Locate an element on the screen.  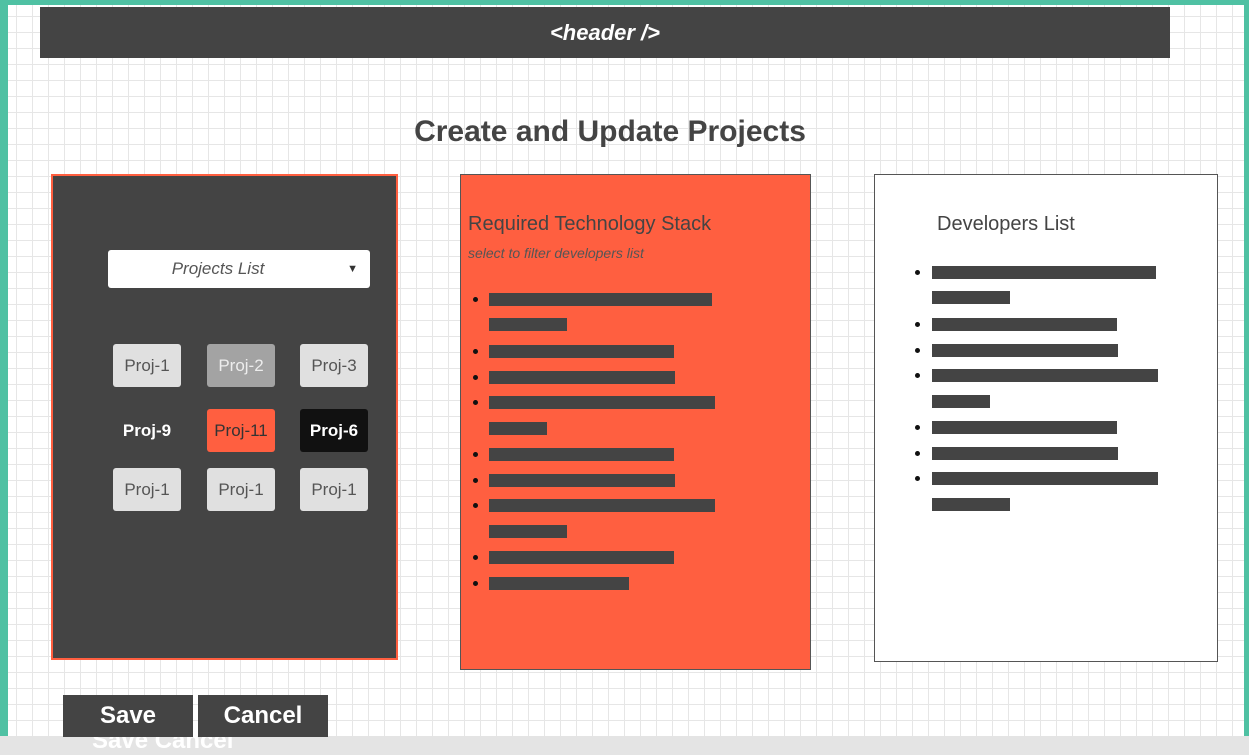
project-label: Proj-9 is located at coordinates (147, 430).